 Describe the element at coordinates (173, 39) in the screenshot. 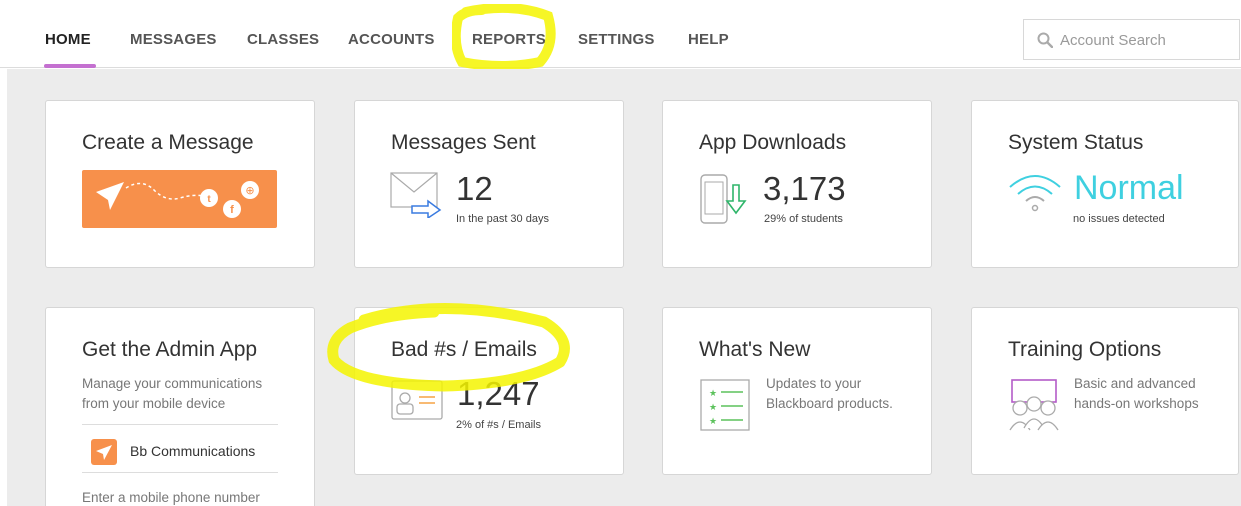

I see `nav-messages: MESSAGES` at that location.